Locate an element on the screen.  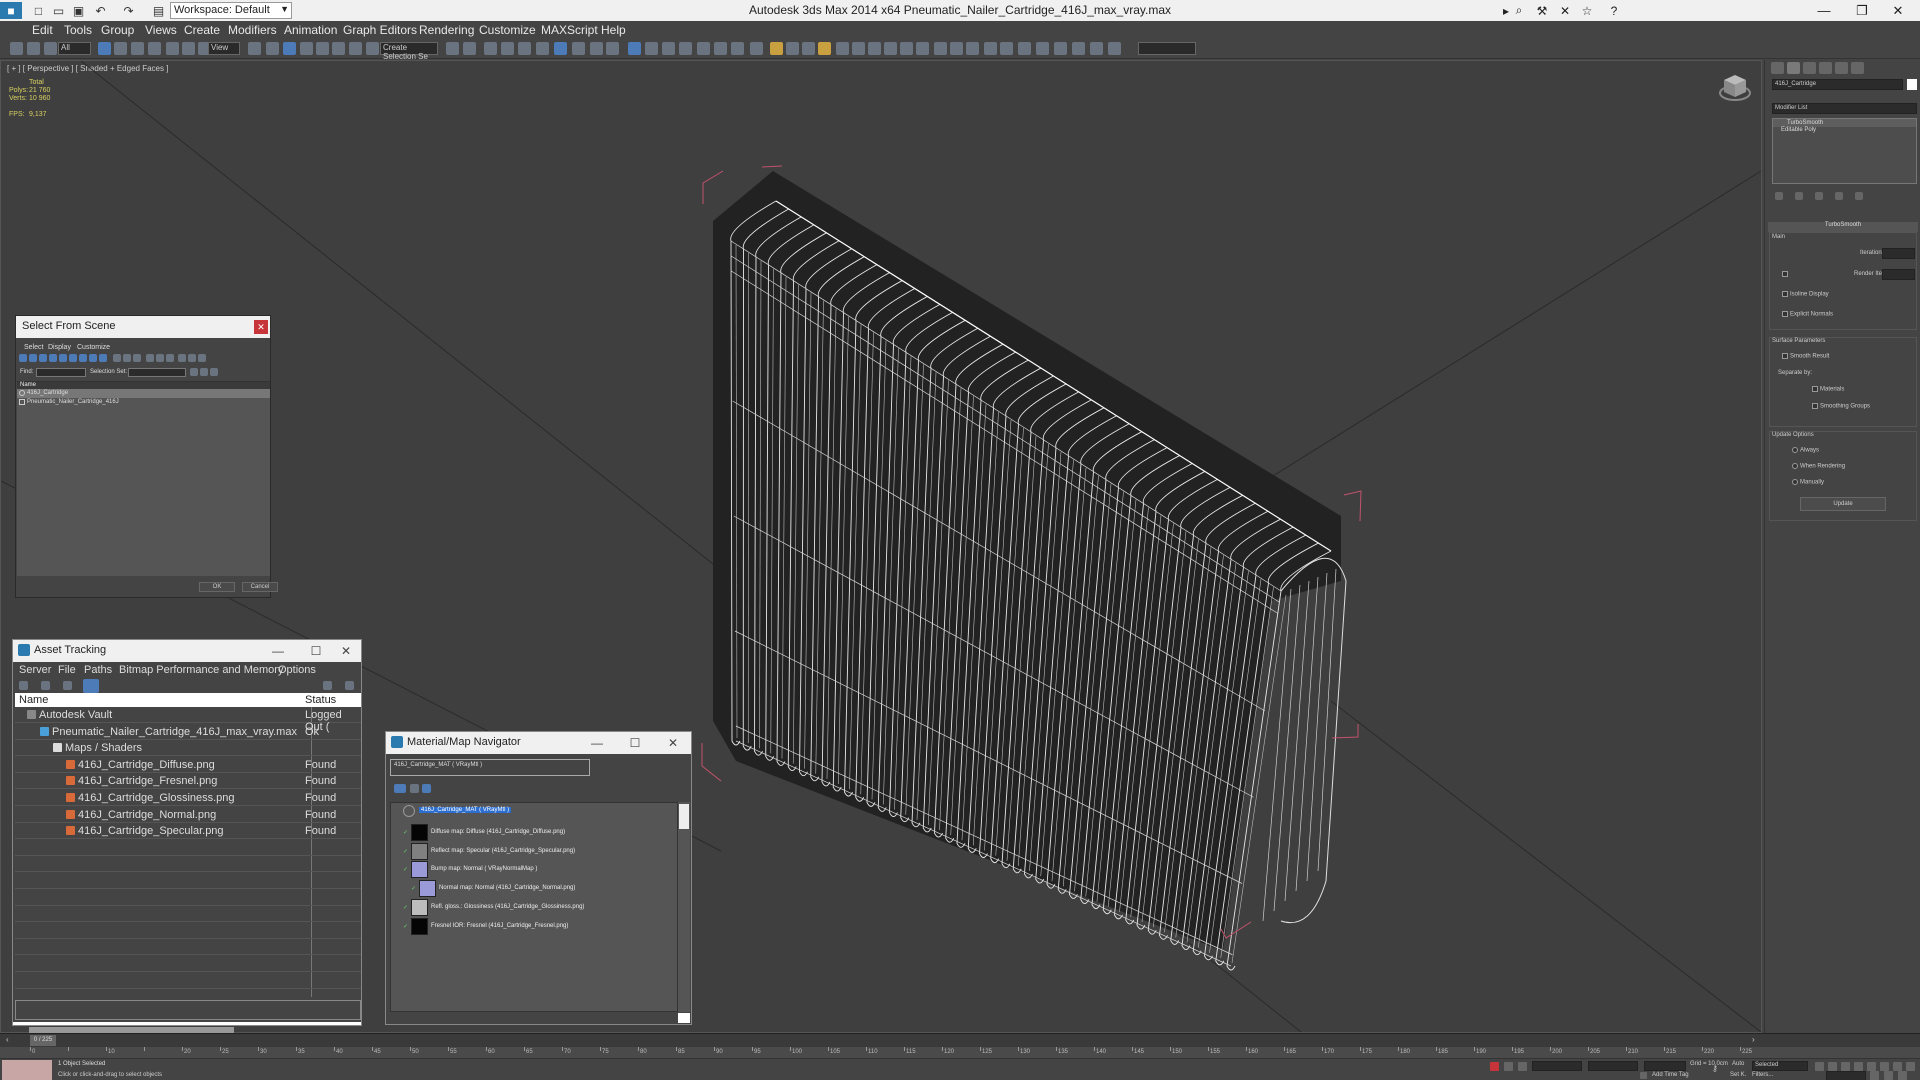
vray-sunlight-icon is located at coordinates (824, 48).